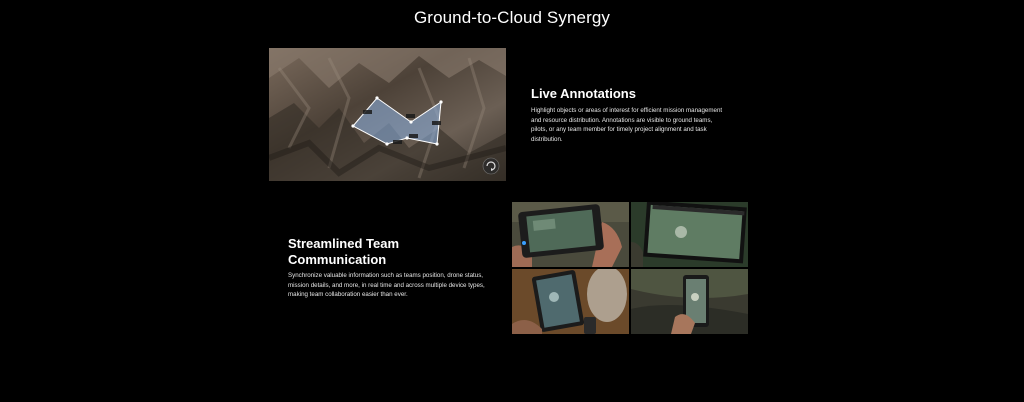 Image resolution: width=1024 pixels, height=402 pixels. What do you see at coordinates (387, 114) in the screenshot?
I see `terrain-annotation-image` at bounding box center [387, 114].